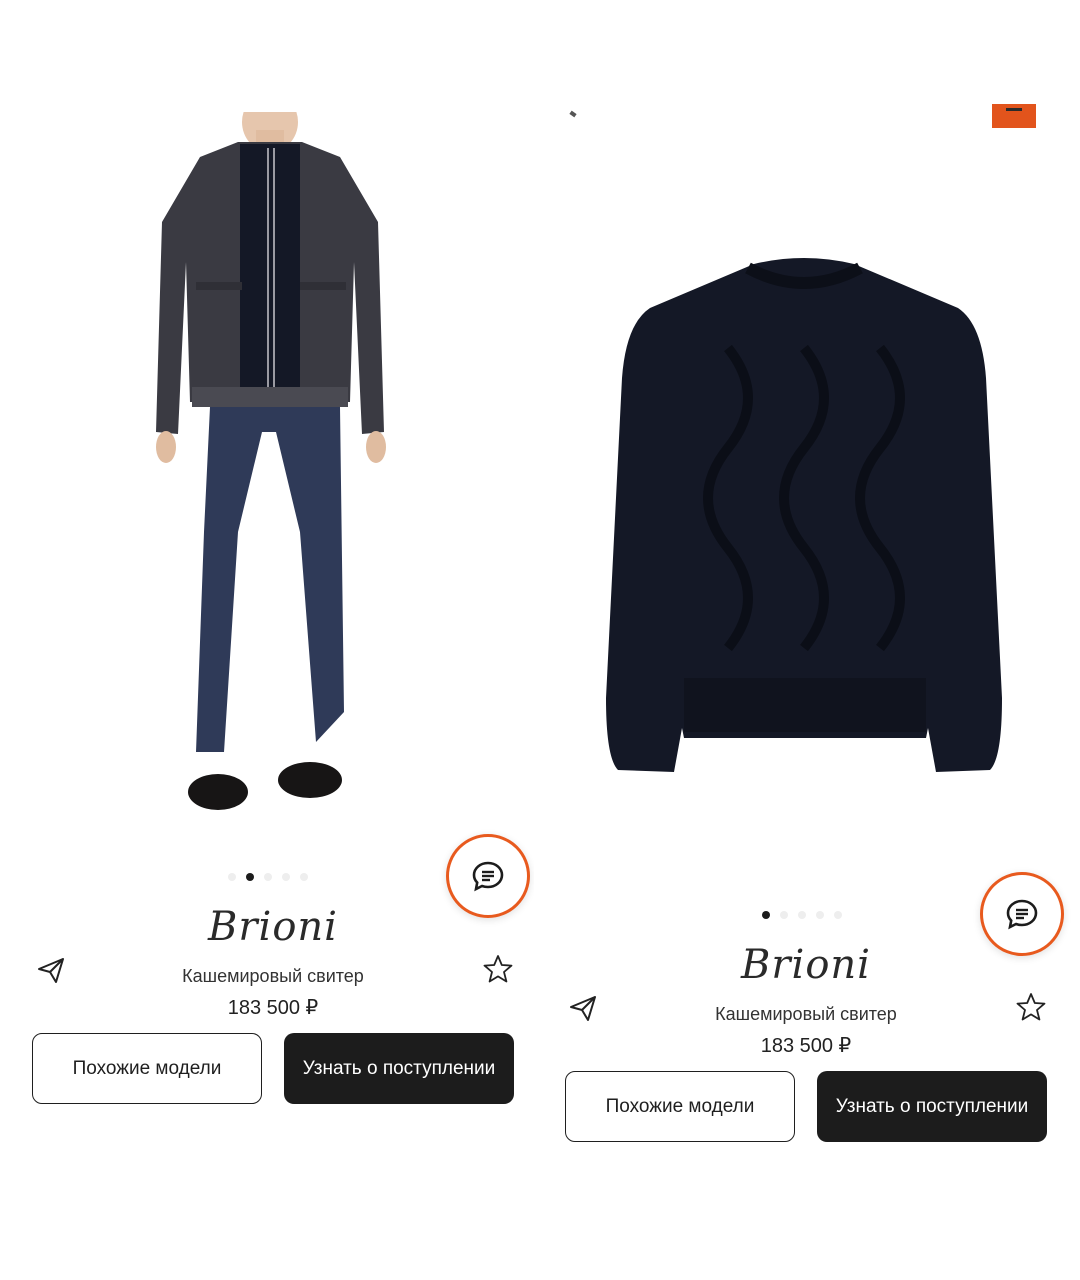 Image resolution: width=1080 pixels, height=1280 pixels. I want to click on model-illustration, so click(271, 461).